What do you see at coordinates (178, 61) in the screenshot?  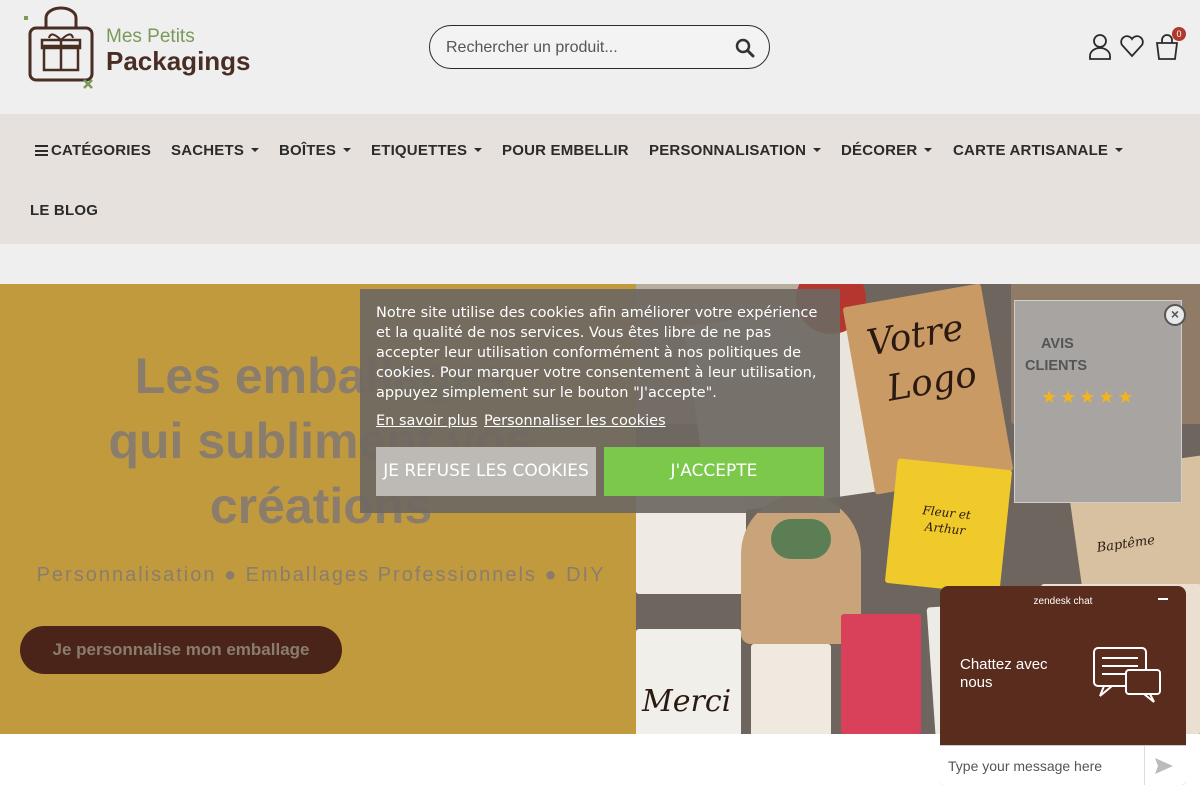 I see `logo-text-main: Packagings` at bounding box center [178, 61].